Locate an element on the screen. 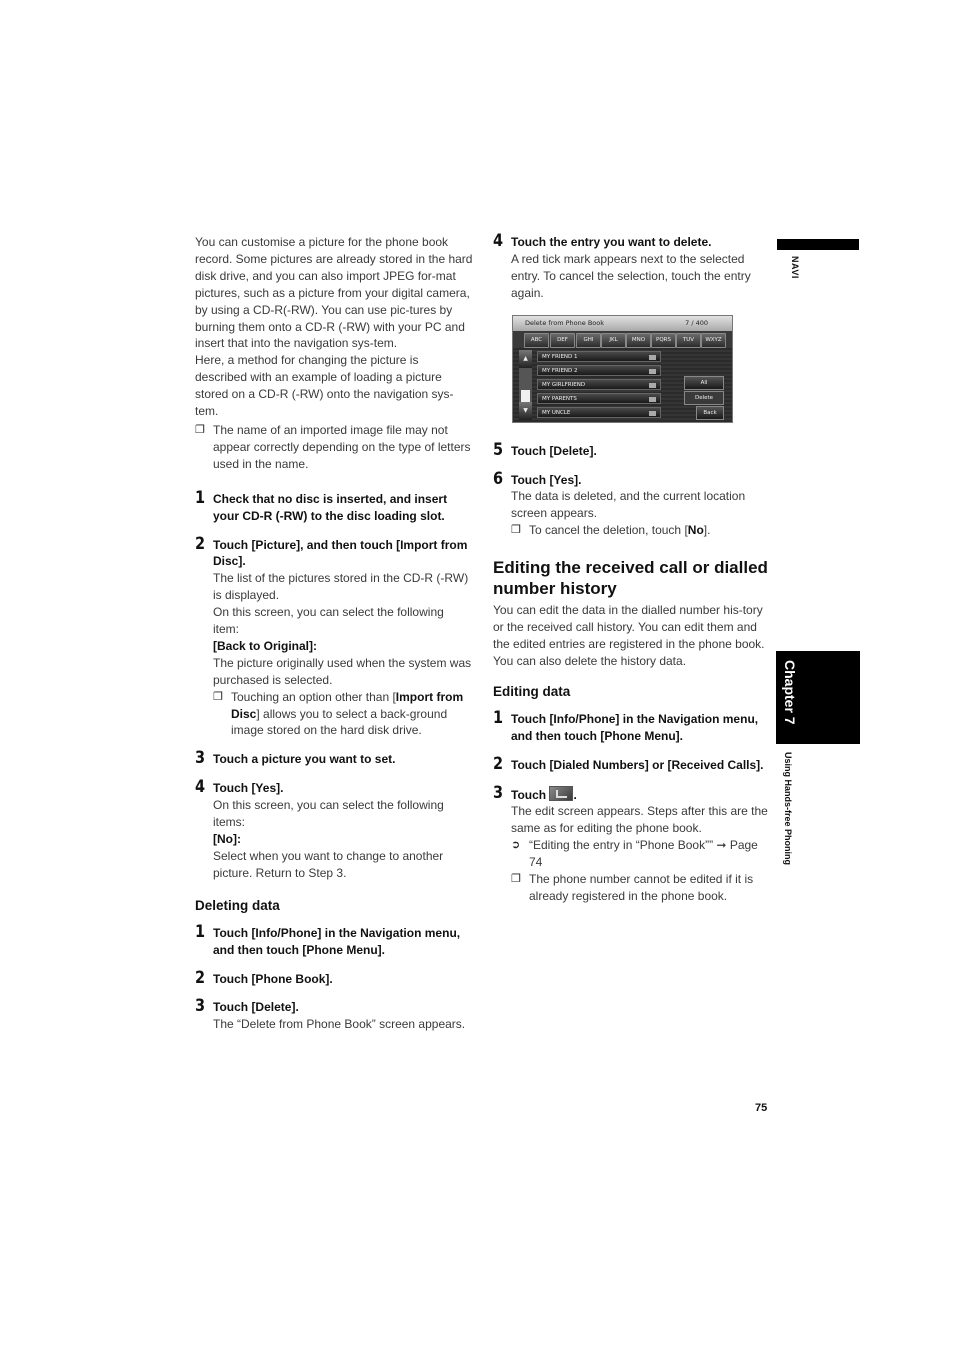 The height and width of the screenshot is (1351, 954). subsection-title-editing-data: Editing data is located at coordinates (532, 691).